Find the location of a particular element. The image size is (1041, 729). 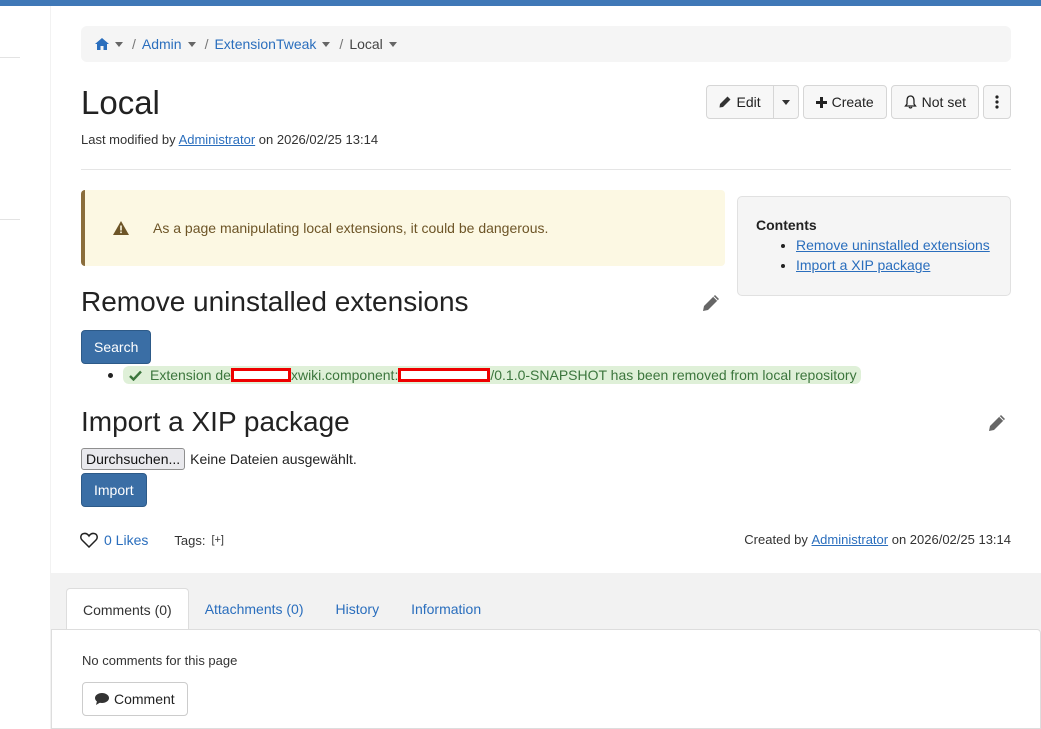

import-button: Import is located at coordinates (114, 490).